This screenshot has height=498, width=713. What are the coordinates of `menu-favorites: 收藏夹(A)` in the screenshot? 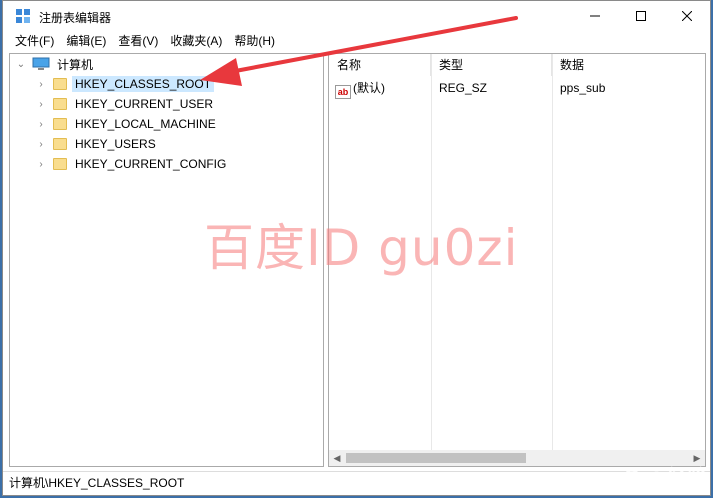 It's located at (196, 41).